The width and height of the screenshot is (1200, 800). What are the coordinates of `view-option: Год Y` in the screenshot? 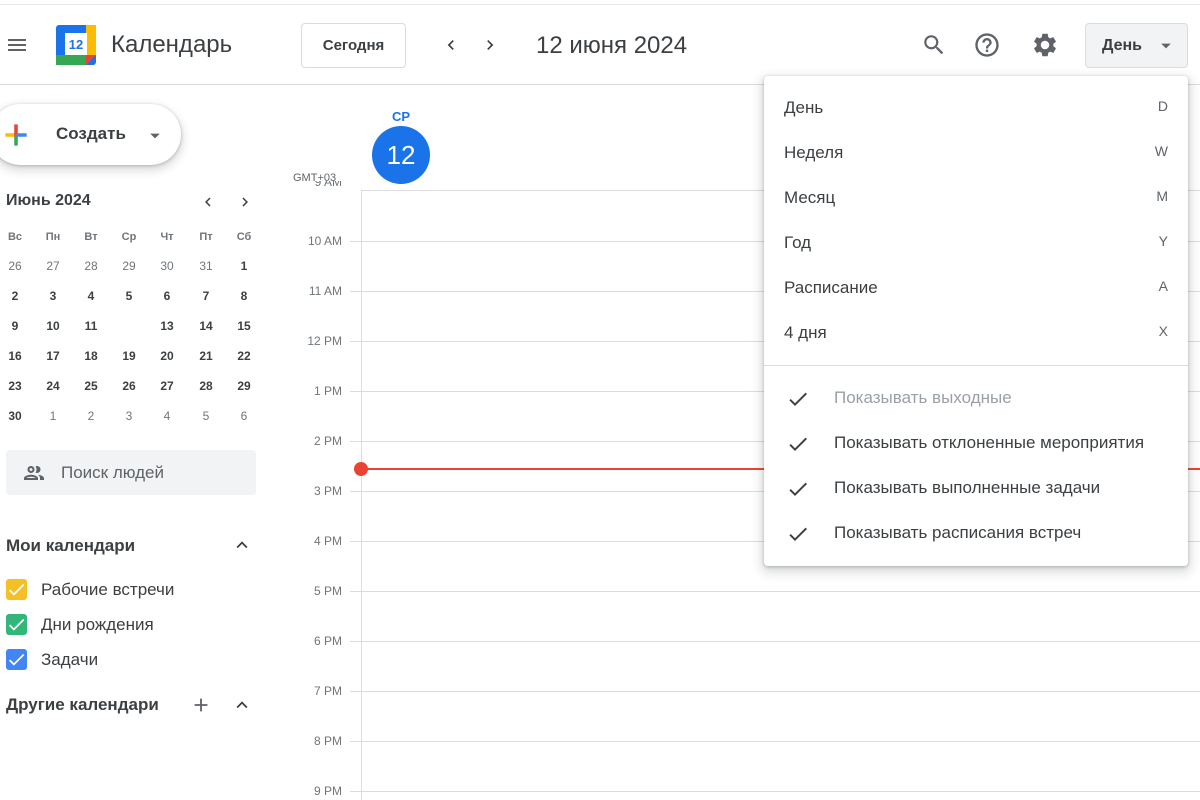 It's located at (976, 242).